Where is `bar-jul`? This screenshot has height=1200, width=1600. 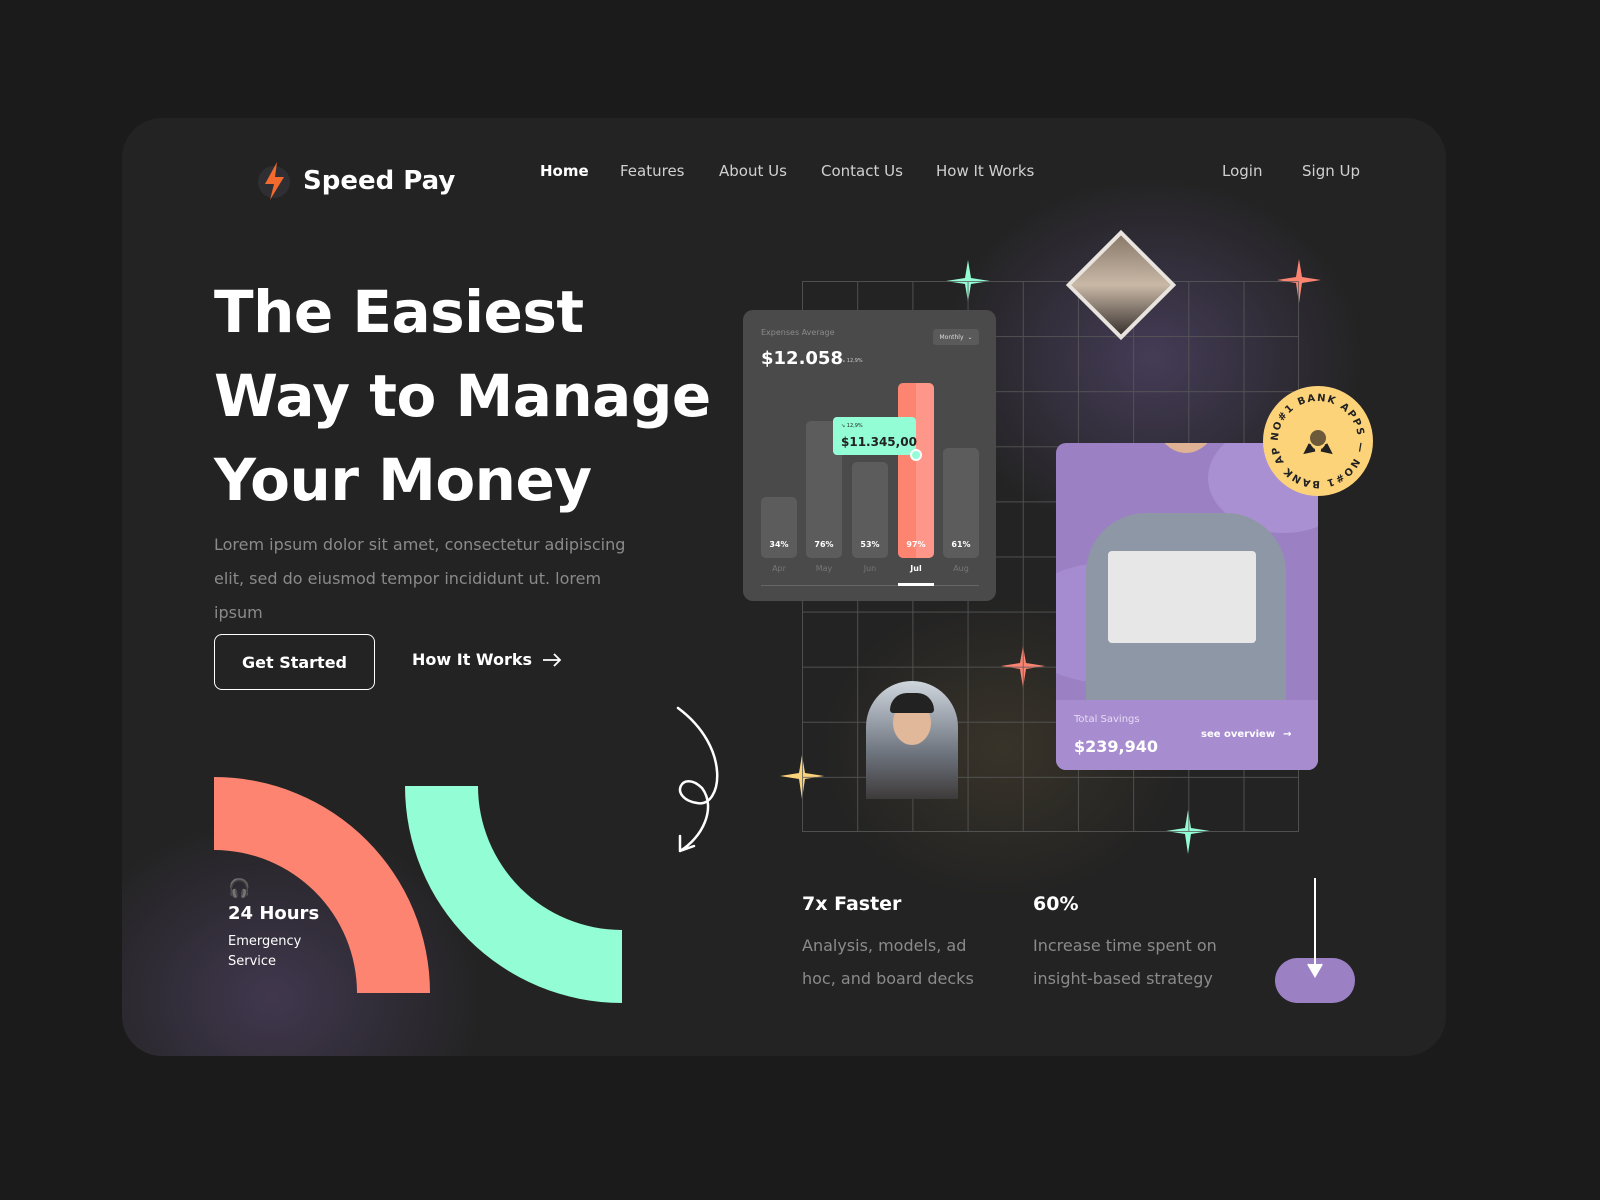
bar-jul is located at coordinates (916, 470).